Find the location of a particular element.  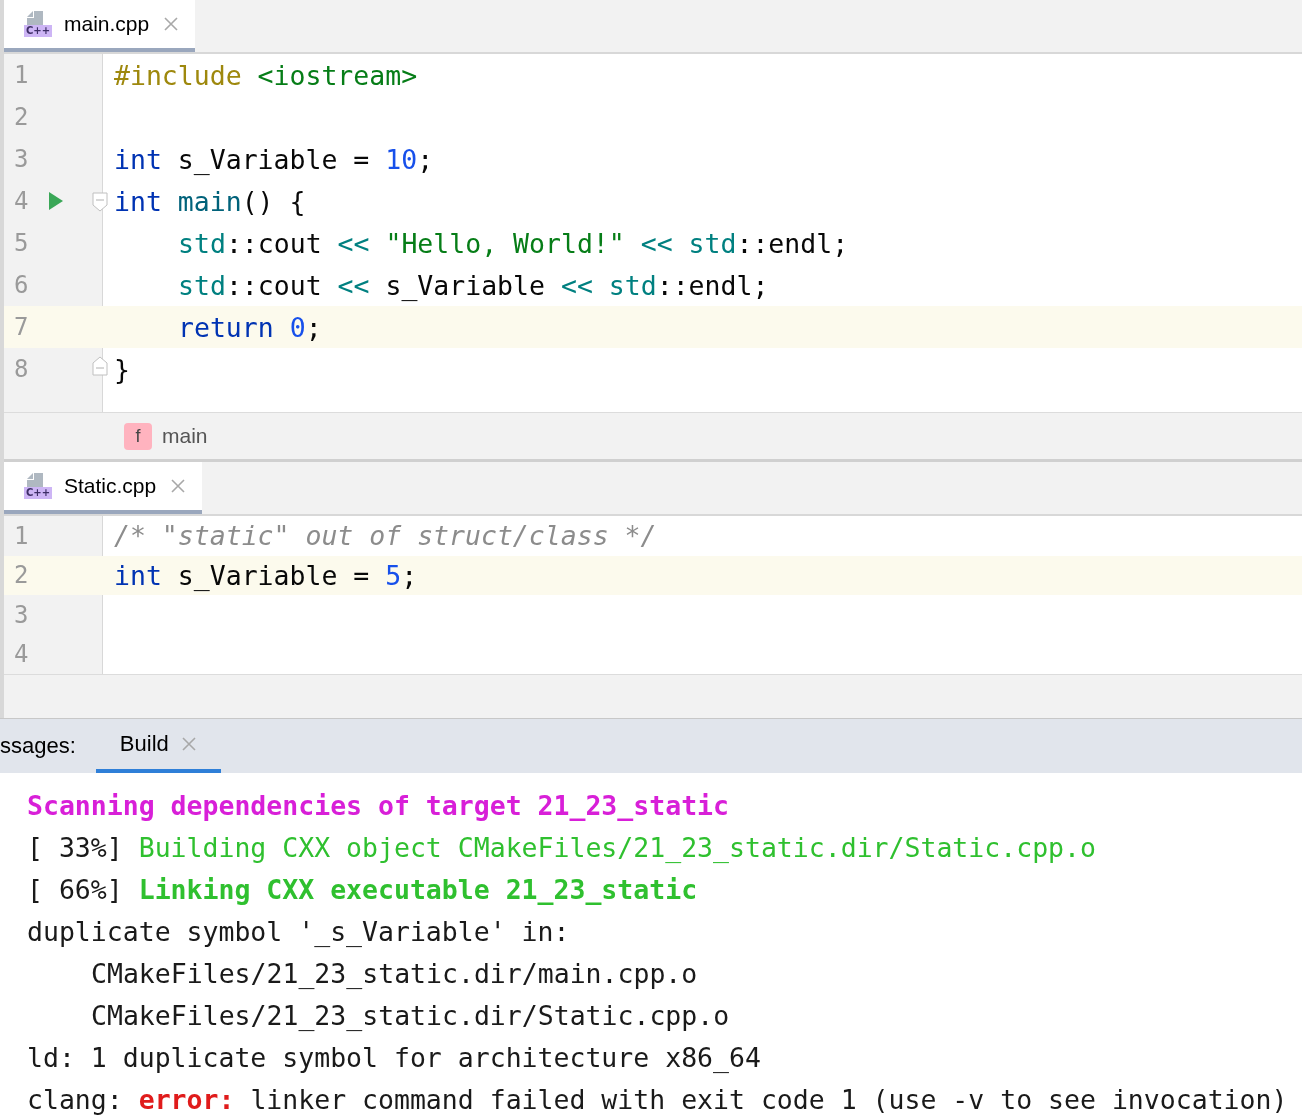

tab-label: Build is located at coordinates (144, 744).